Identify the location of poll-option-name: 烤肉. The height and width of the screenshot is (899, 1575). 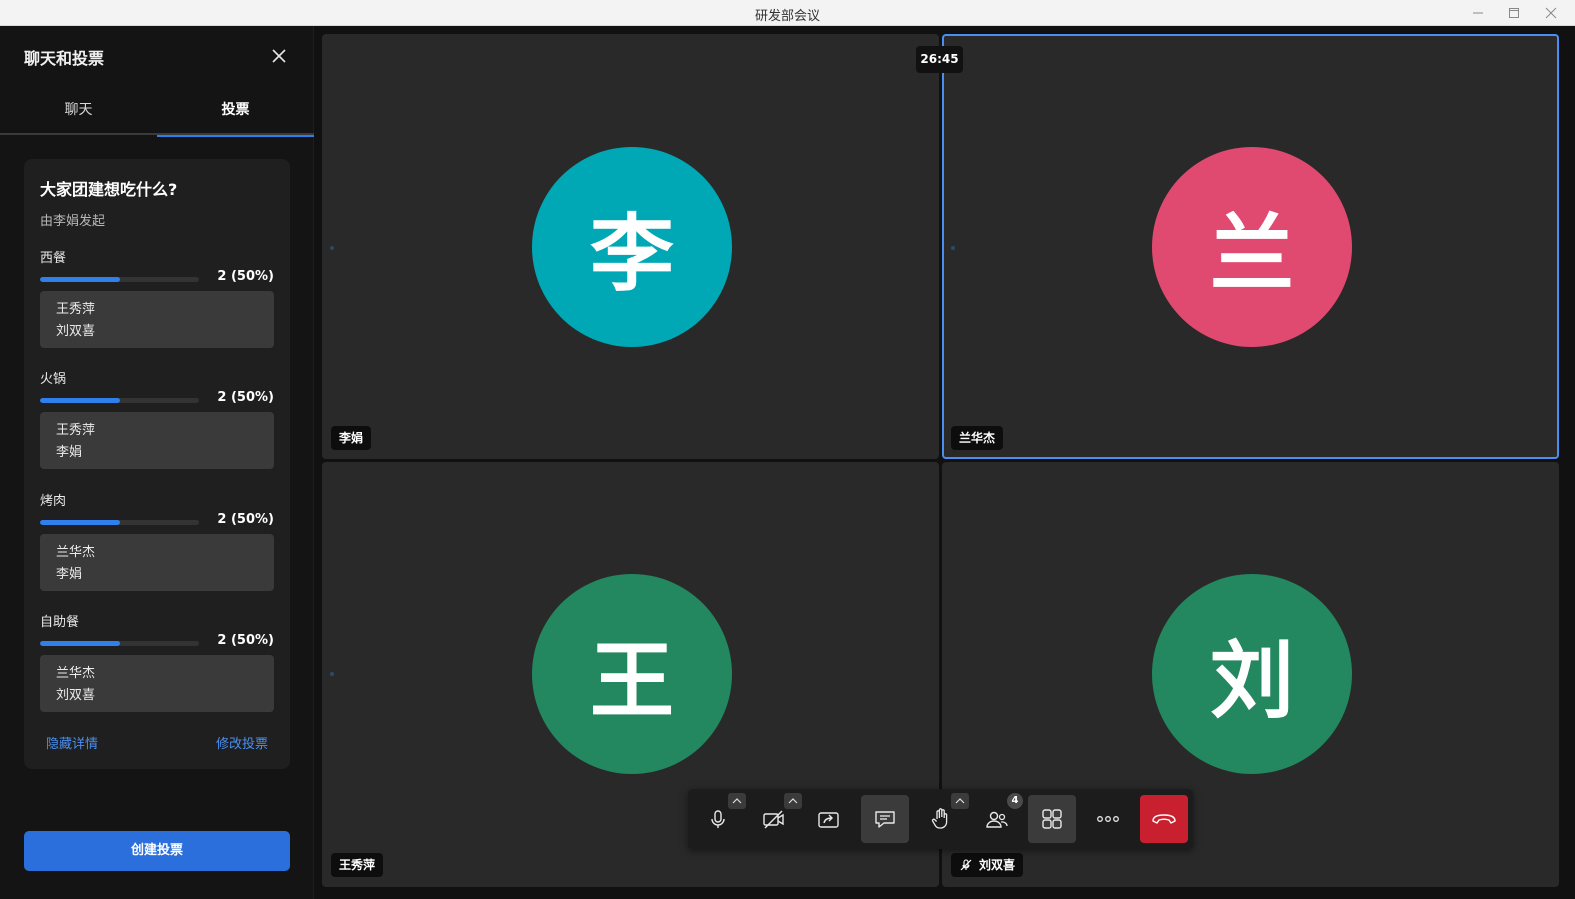
(53, 501).